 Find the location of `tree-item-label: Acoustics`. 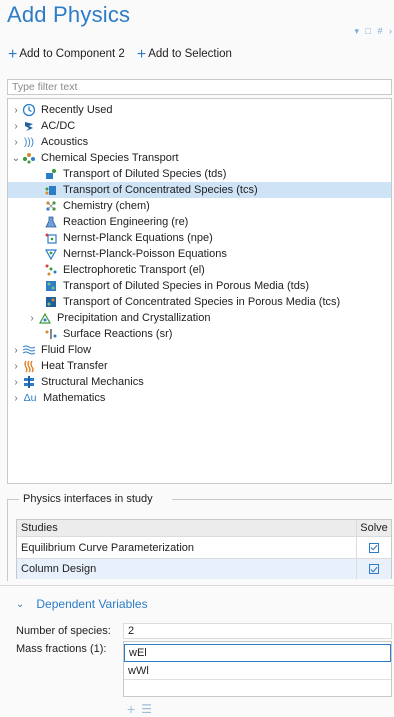

tree-item-label: Acoustics is located at coordinates (65, 142).